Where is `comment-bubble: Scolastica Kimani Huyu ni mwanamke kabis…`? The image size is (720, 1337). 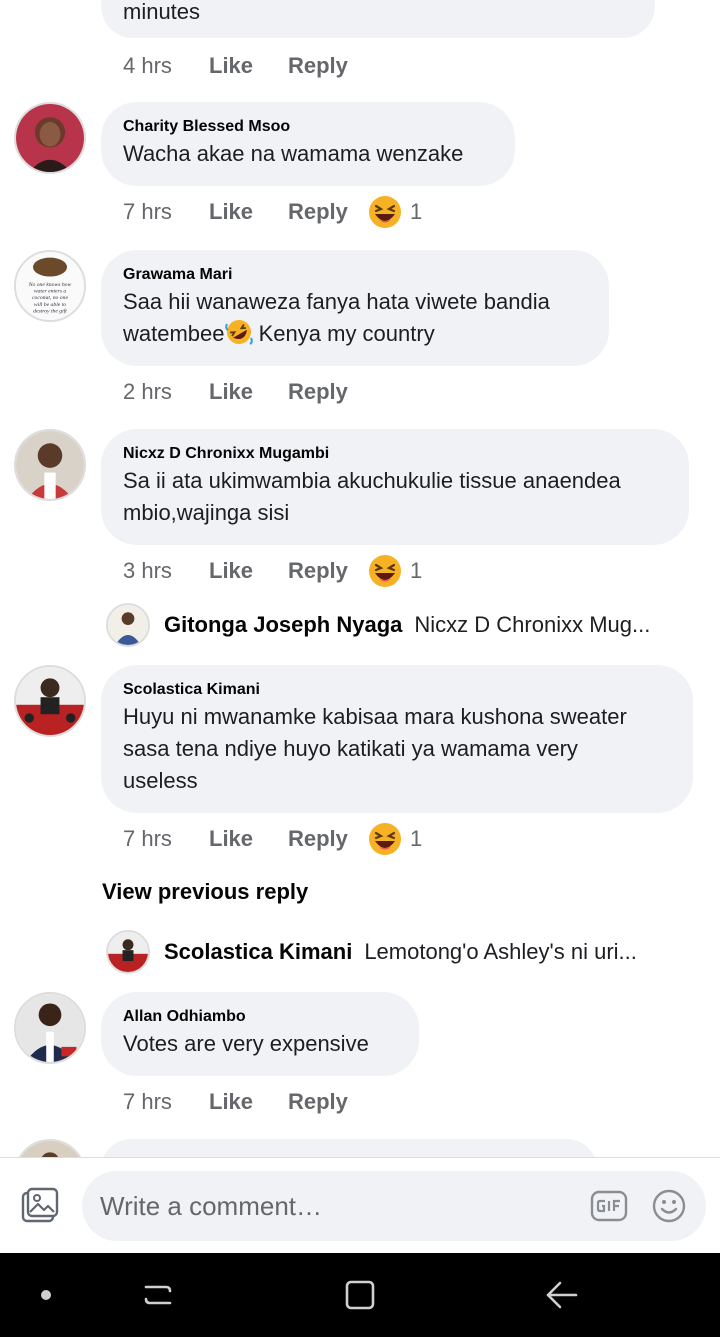 comment-bubble: Scolastica Kimani Huyu ni mwanamke kabis… is located at coordinates (397, 739).